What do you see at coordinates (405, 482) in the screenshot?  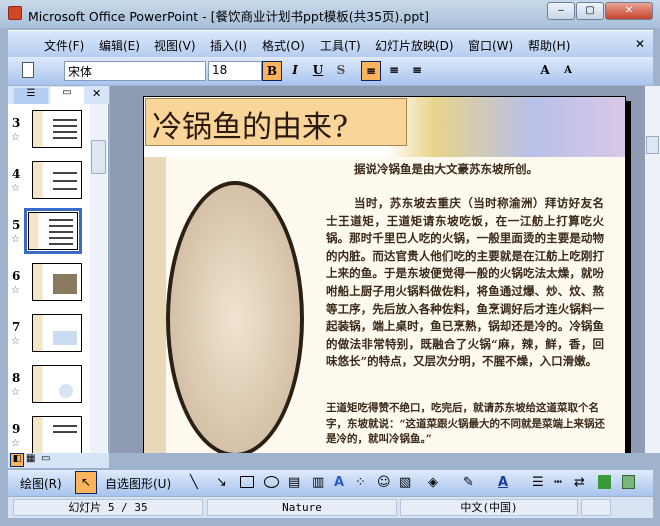 I see `picture-icon: ▧` at bounding box center [405, 482].